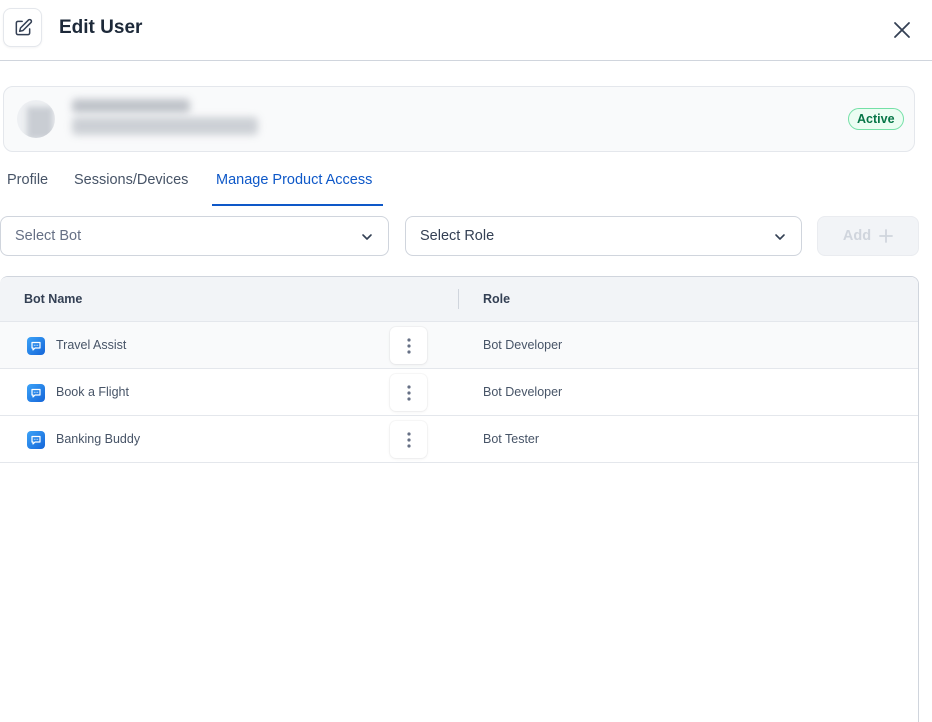 This screenshot has height=722, width=932. I want to click on close-button, so click(902, 30).